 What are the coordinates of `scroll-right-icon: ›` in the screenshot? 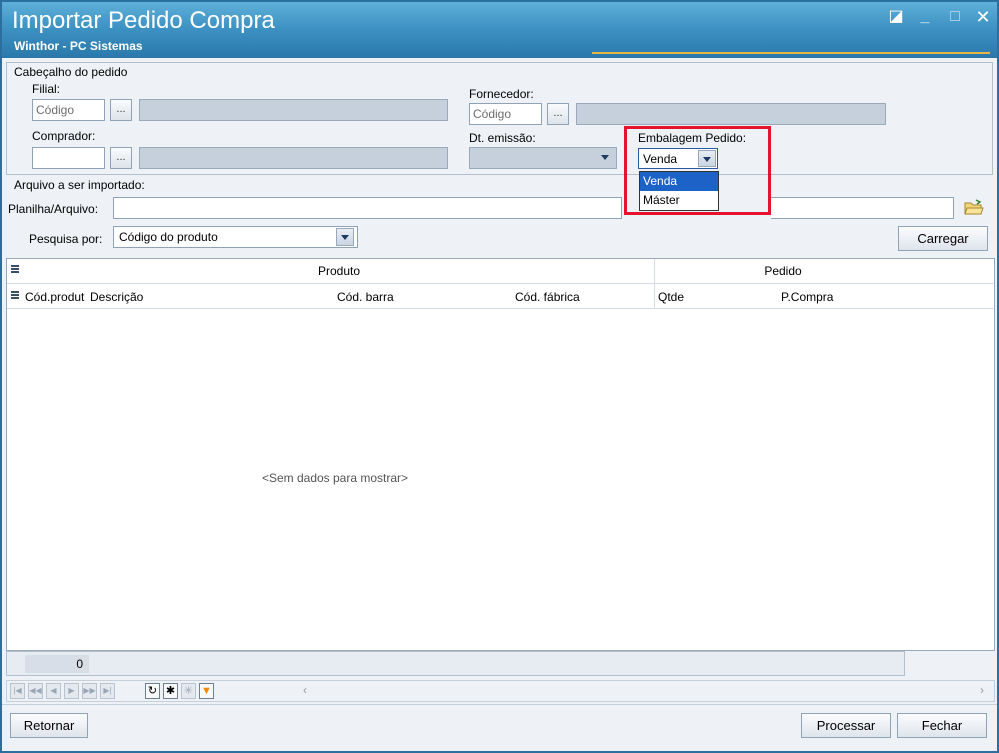 It's located at (982, 690).